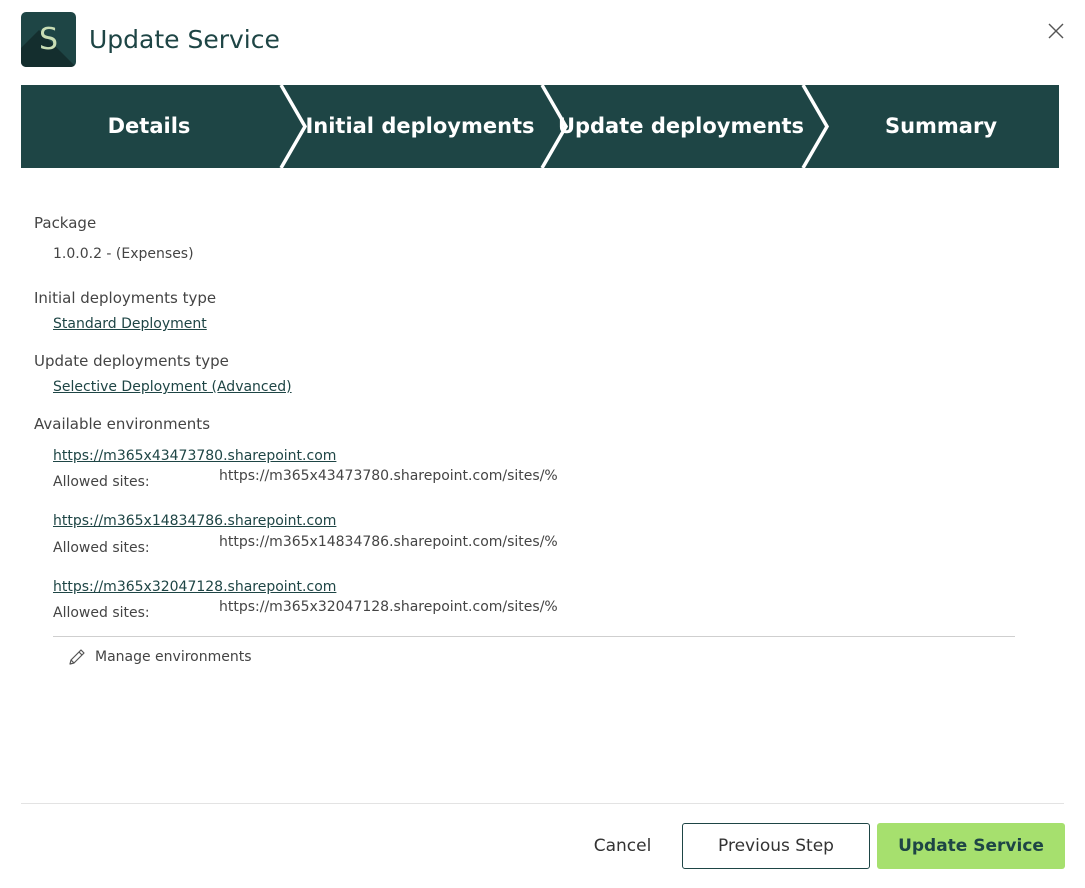 The height and width of the screenshot is (888, 1085). Describe the element at coordinates (123, 254) in the screenshot. I see `package-value: 1.0.0.2 - (Expenses)` at that location.